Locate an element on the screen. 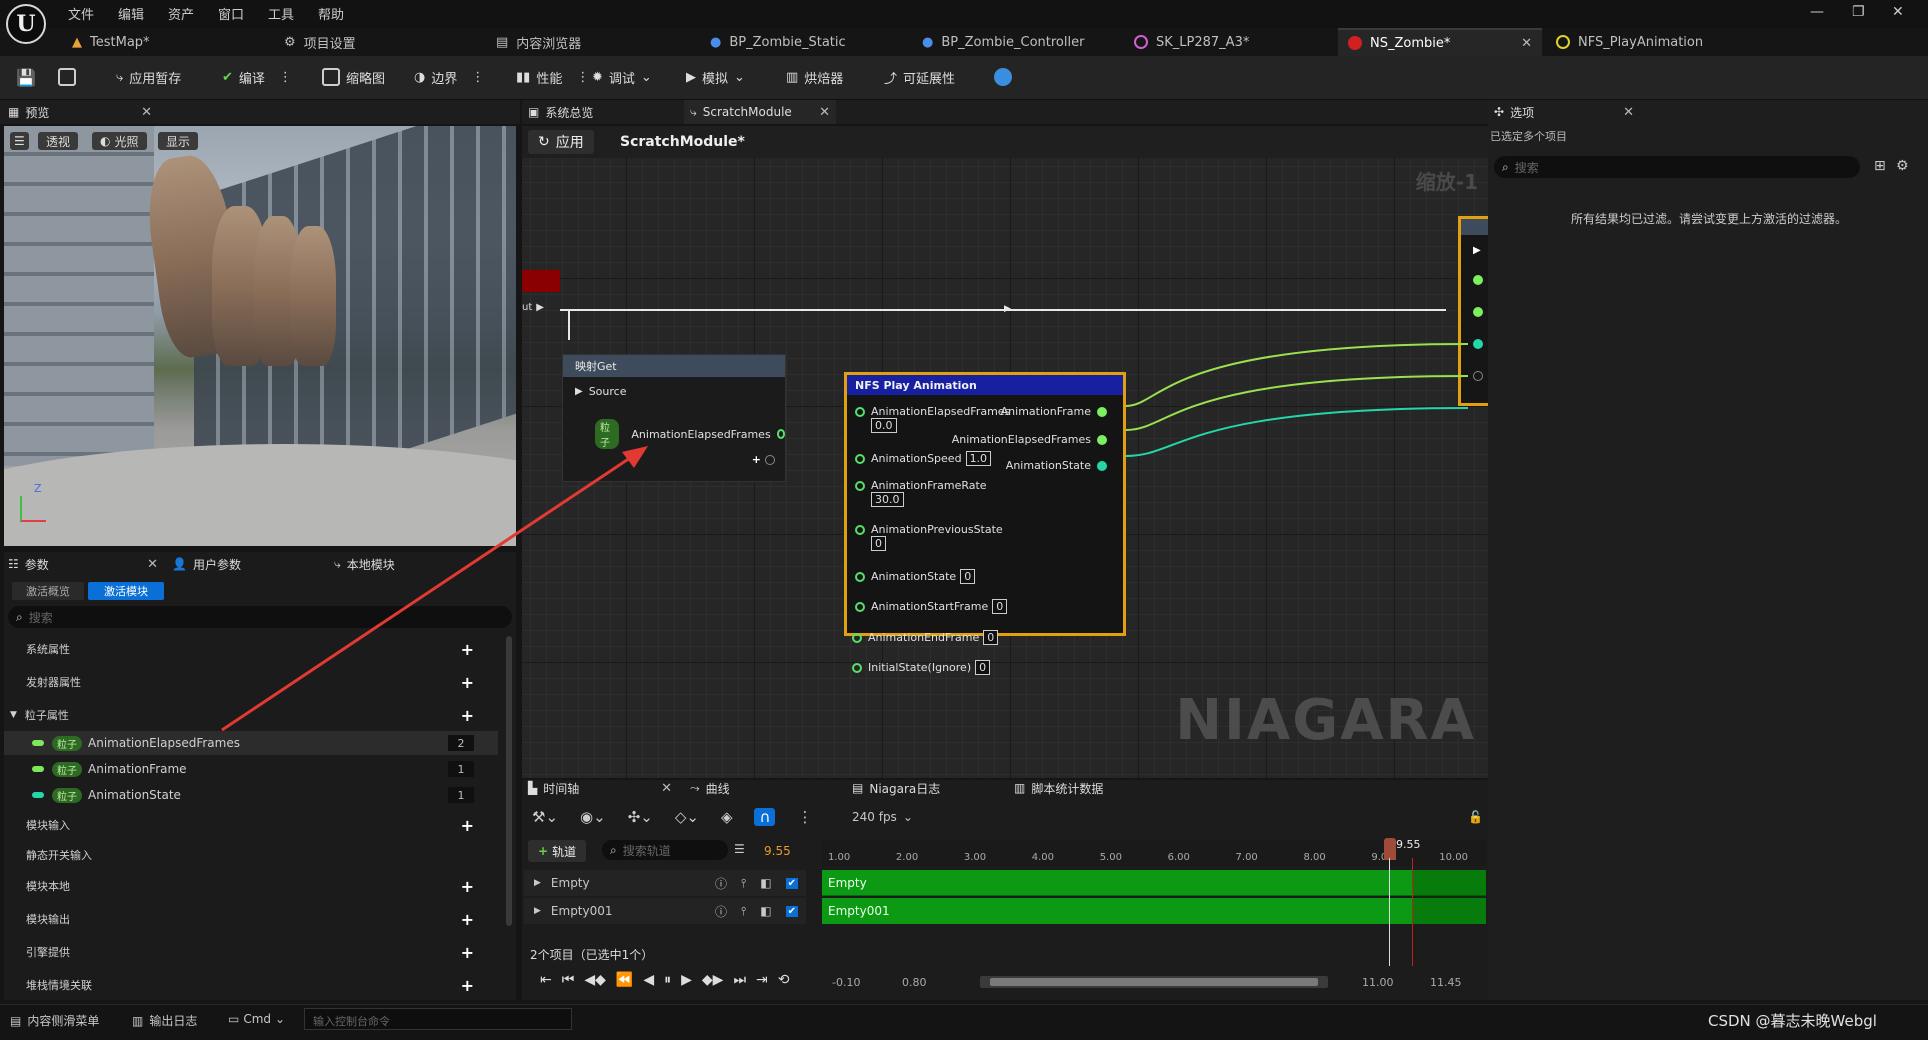 This screenshot has height=1040, width=1928. viewport-menu-button: ☰ is located at coordinates (19, 141).